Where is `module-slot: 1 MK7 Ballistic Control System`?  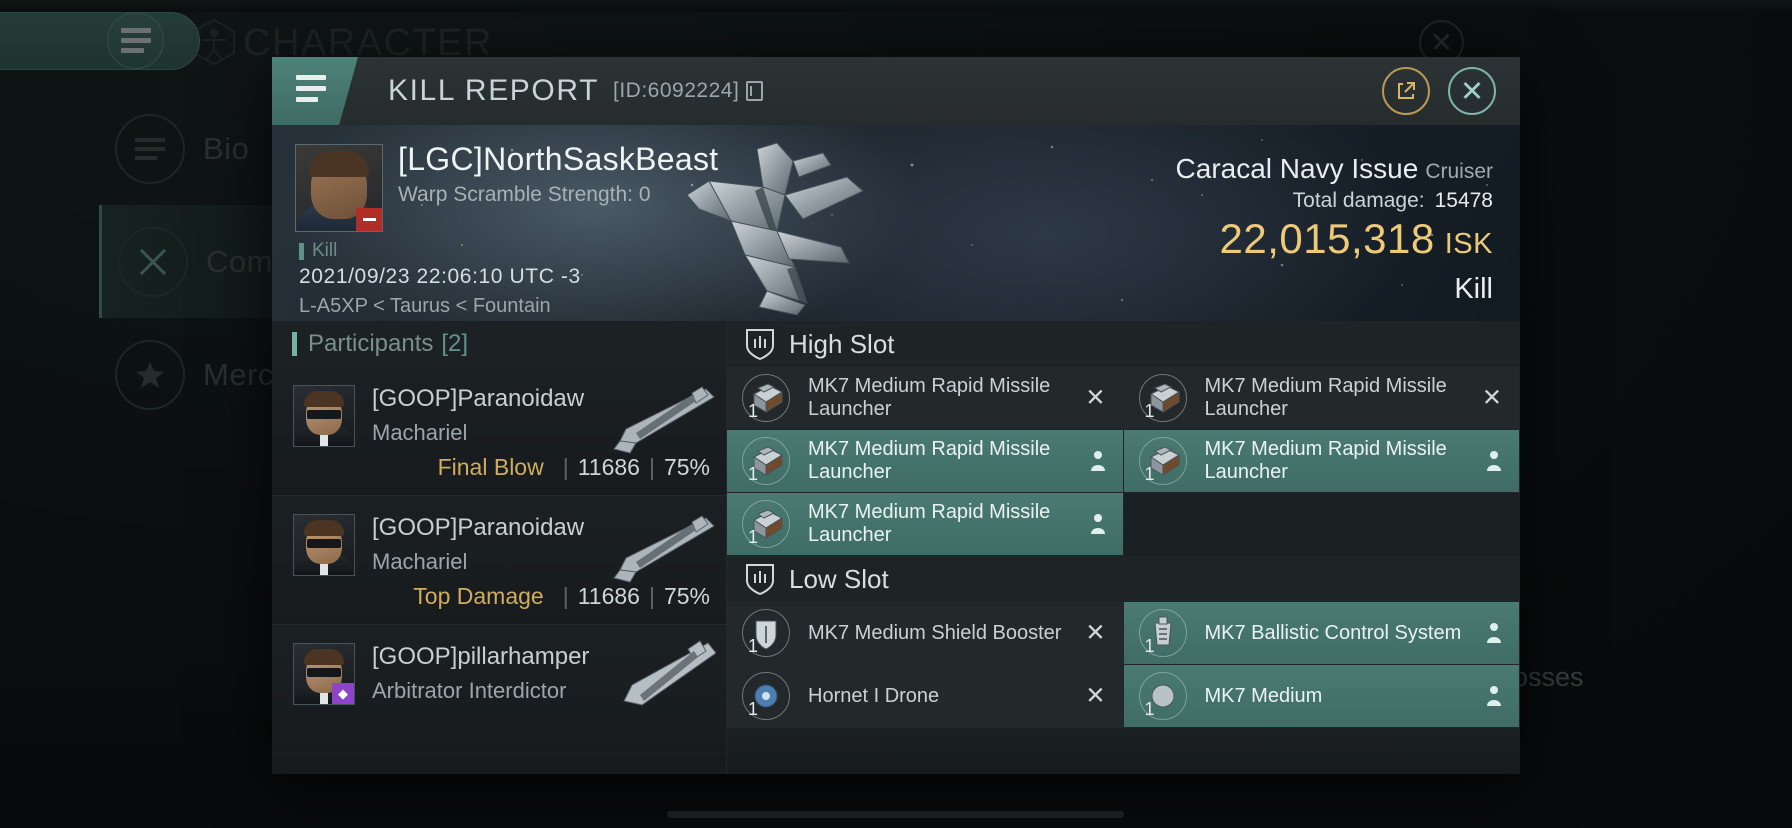 module-slot: 1 MK7 Ballistic Control System is located at coordinates (1321, 633).